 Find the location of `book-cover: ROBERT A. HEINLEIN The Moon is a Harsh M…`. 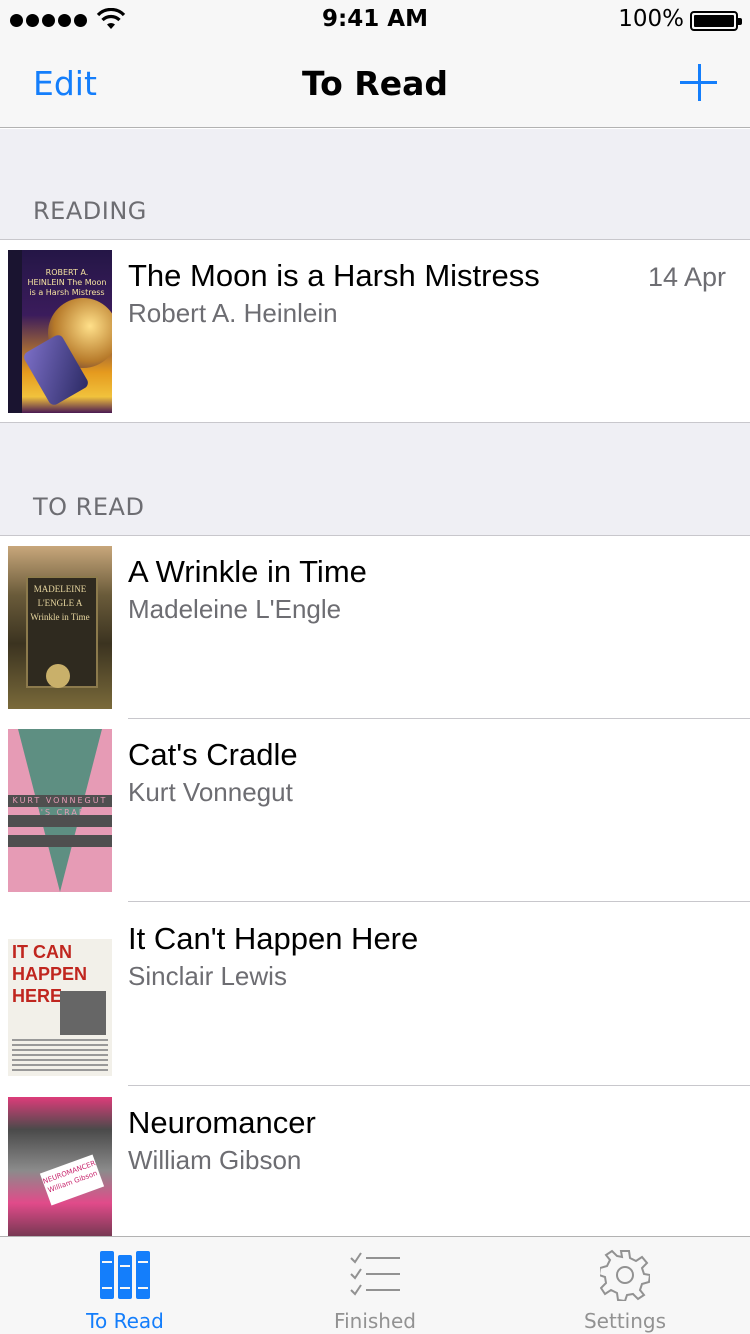

book-cover: ROBERT A. HEINLEIN The Moon is a Harsh M… is located at coordinates (60, 331).